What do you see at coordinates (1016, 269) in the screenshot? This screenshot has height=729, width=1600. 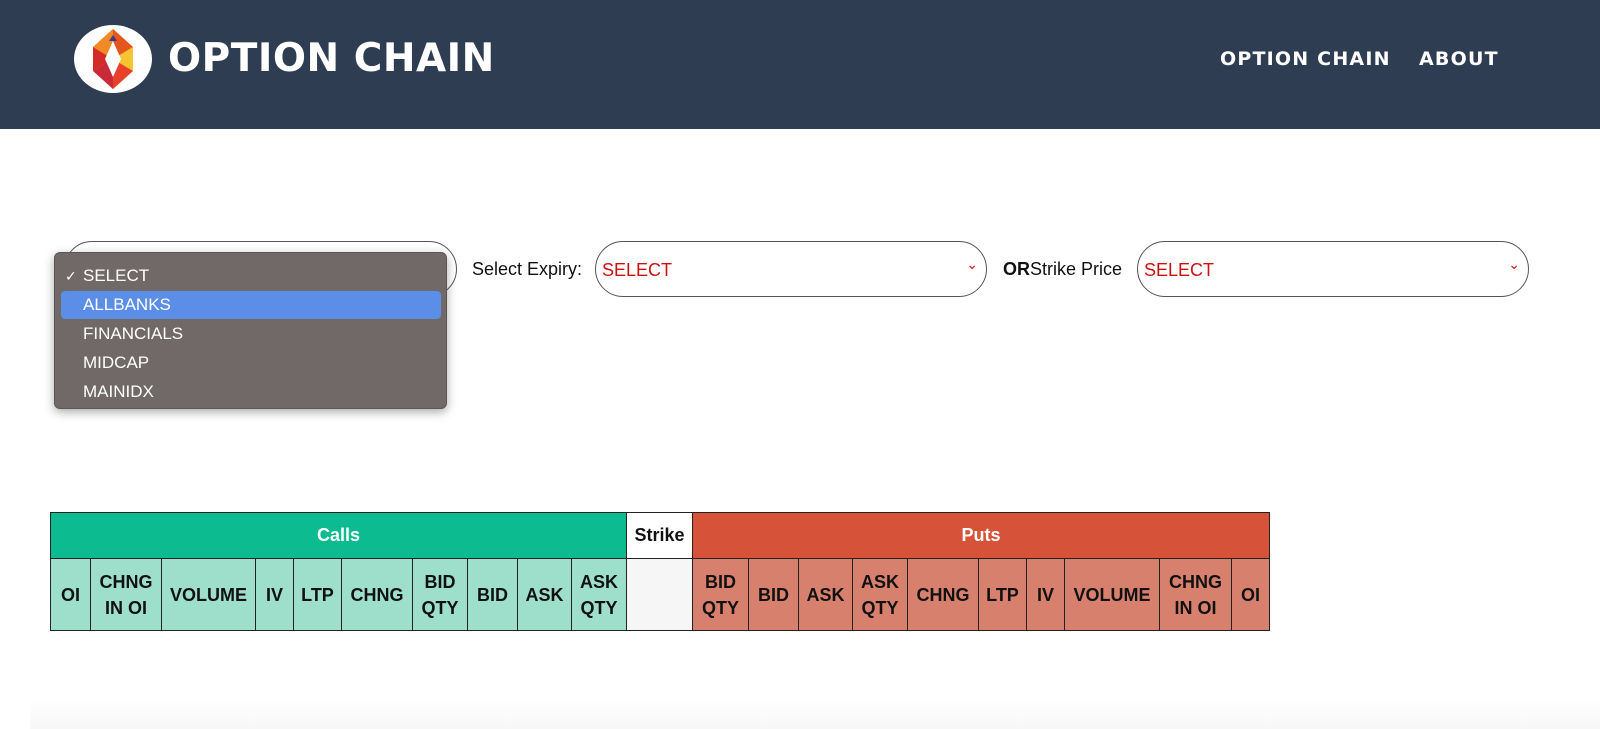 I see `or-label: OR` at bounding box center [1016, 269].